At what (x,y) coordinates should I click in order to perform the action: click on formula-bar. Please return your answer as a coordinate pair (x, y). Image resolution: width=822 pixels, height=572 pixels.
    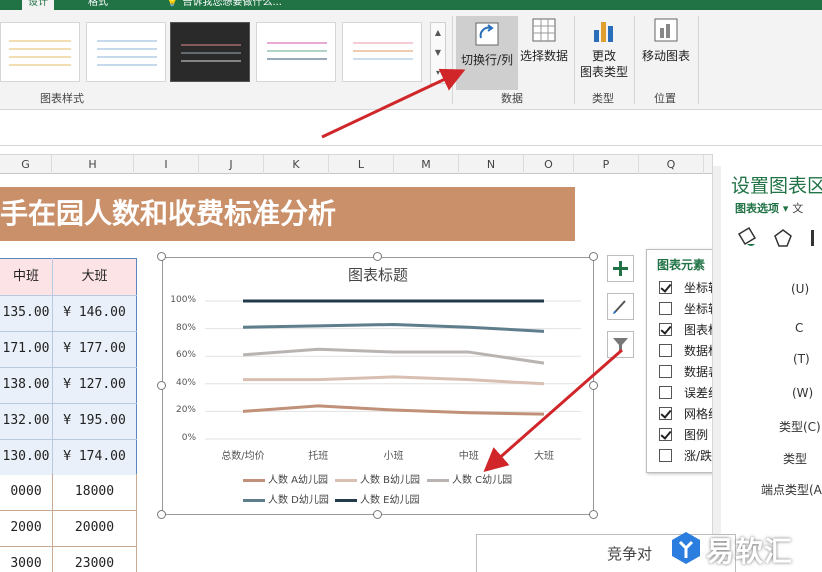
    Looking at the image, I should click on (411, 128).